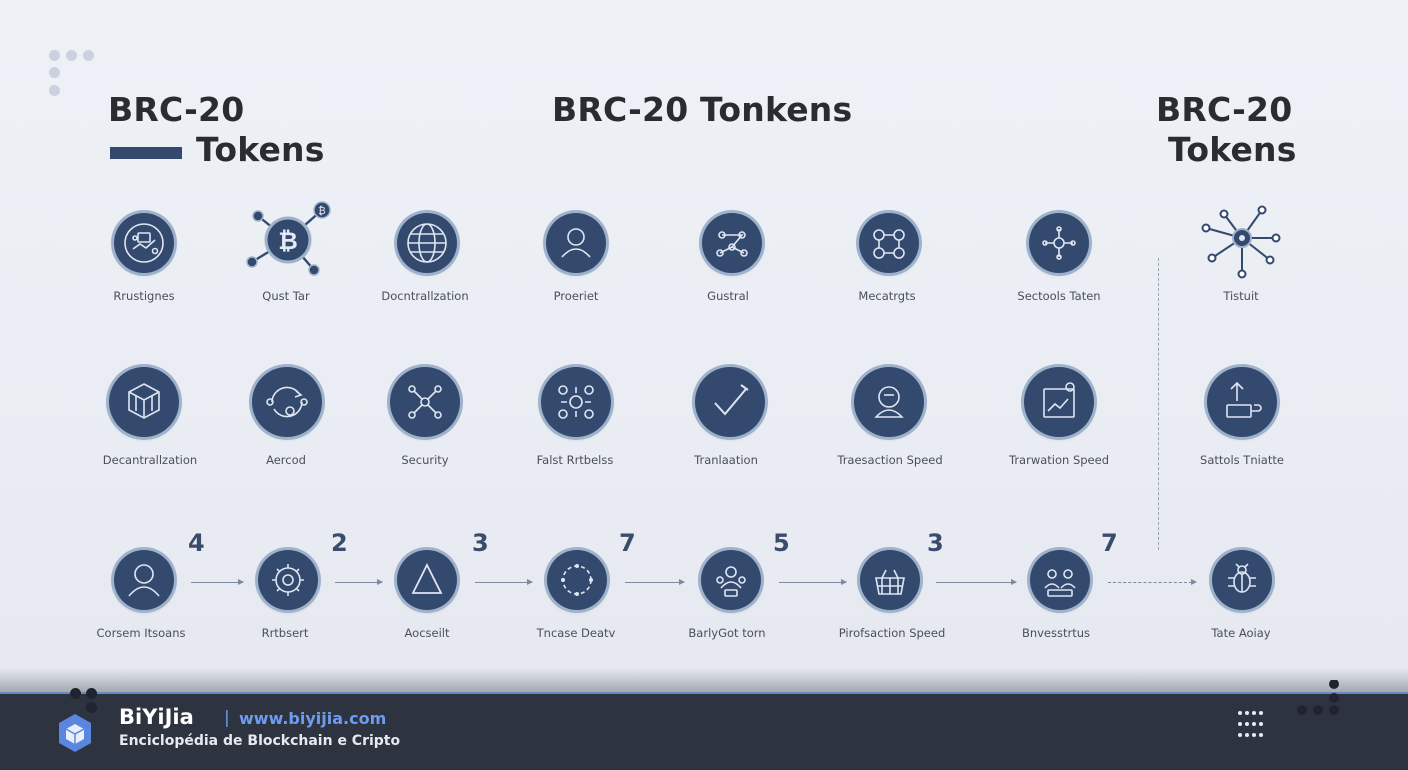 The height and width of the screenshot is (770, 1408). What do you see at coordinates (425, 402) in the screenshot?
I see `network-icon` at bounding box center [425, 402].